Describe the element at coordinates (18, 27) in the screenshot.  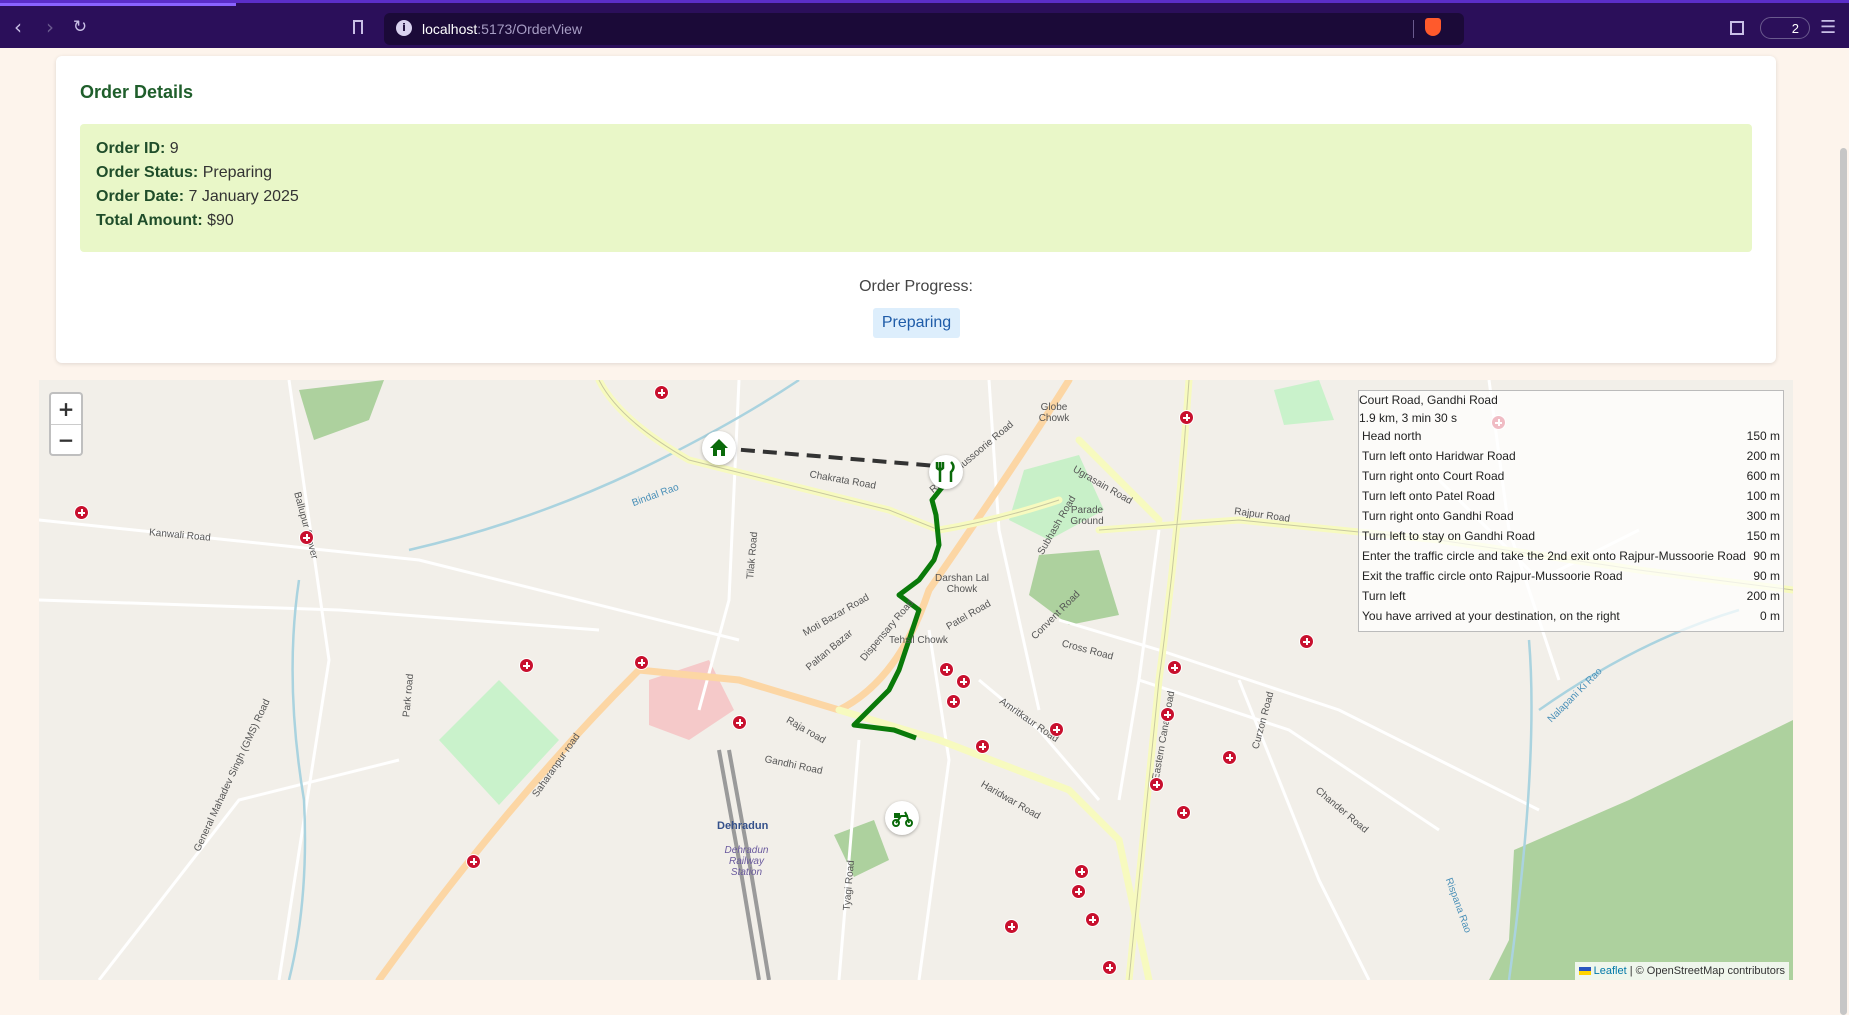
I see `back-icon: ‹` at that location.